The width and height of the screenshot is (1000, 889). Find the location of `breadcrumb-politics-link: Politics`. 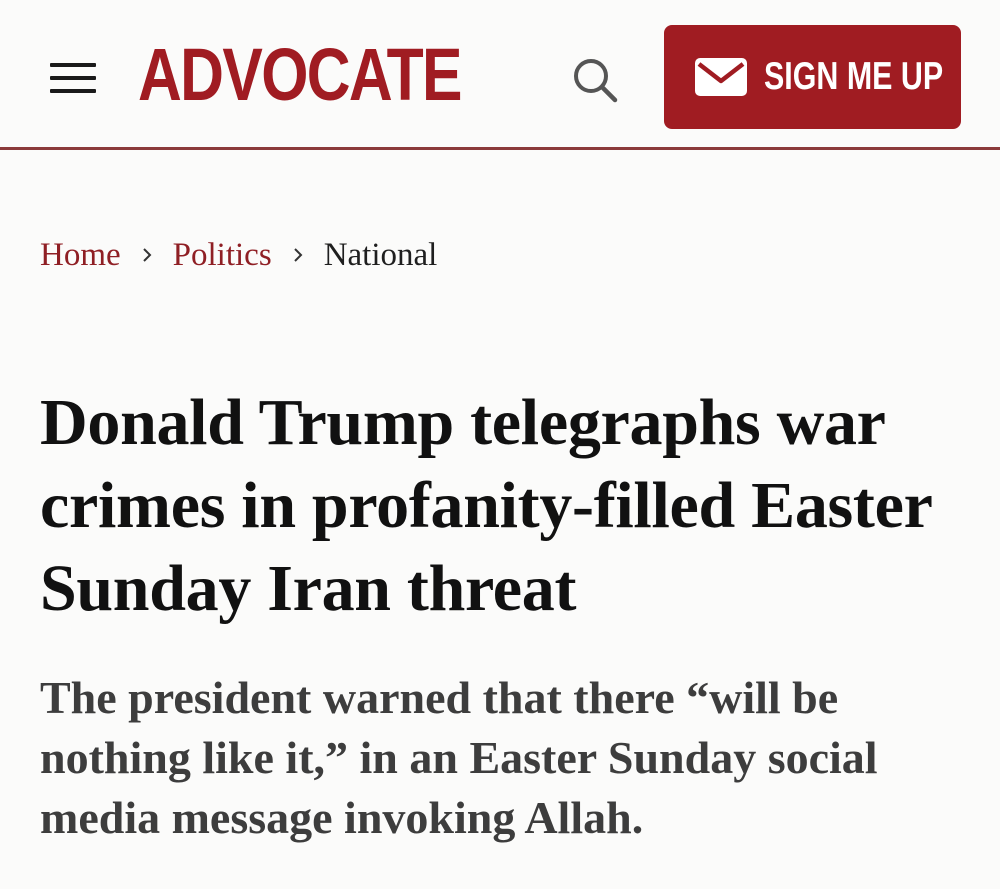

breadcrumb-politics-link: Politics is located at coordinates (222, 255).